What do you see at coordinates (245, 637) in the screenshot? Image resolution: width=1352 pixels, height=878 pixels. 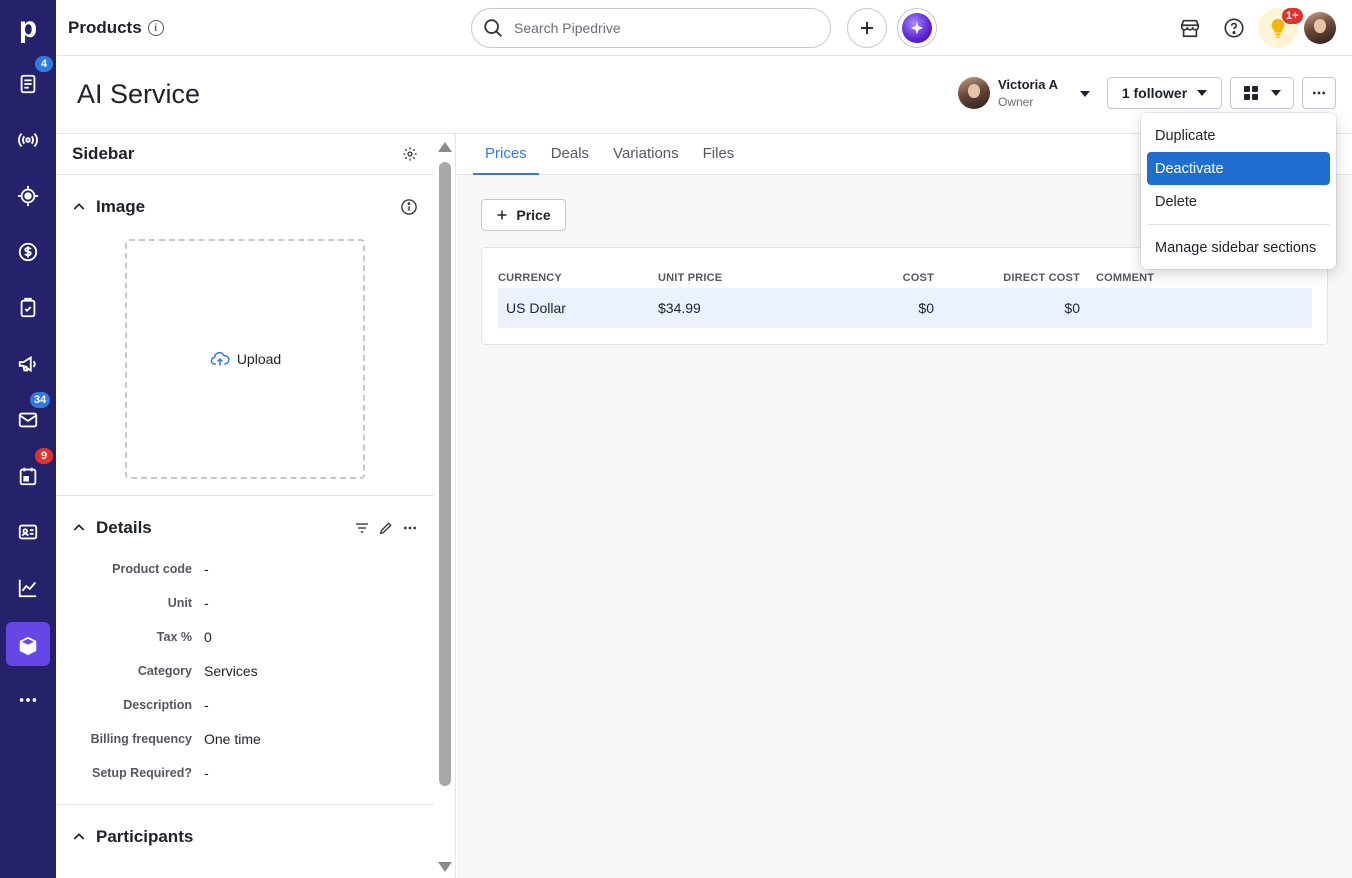 I see `detail-row: Tax % 0` at bounding box center [245, 637].